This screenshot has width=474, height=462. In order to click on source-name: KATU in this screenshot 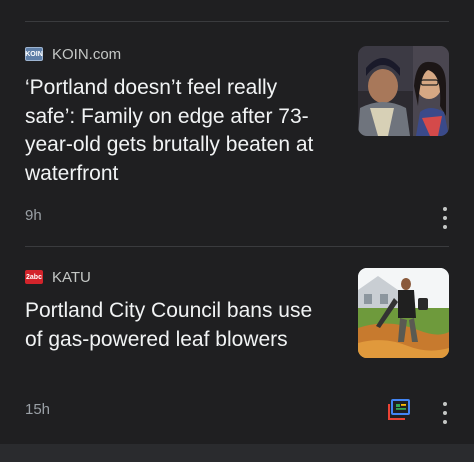, I will do `click(71, 277)`.